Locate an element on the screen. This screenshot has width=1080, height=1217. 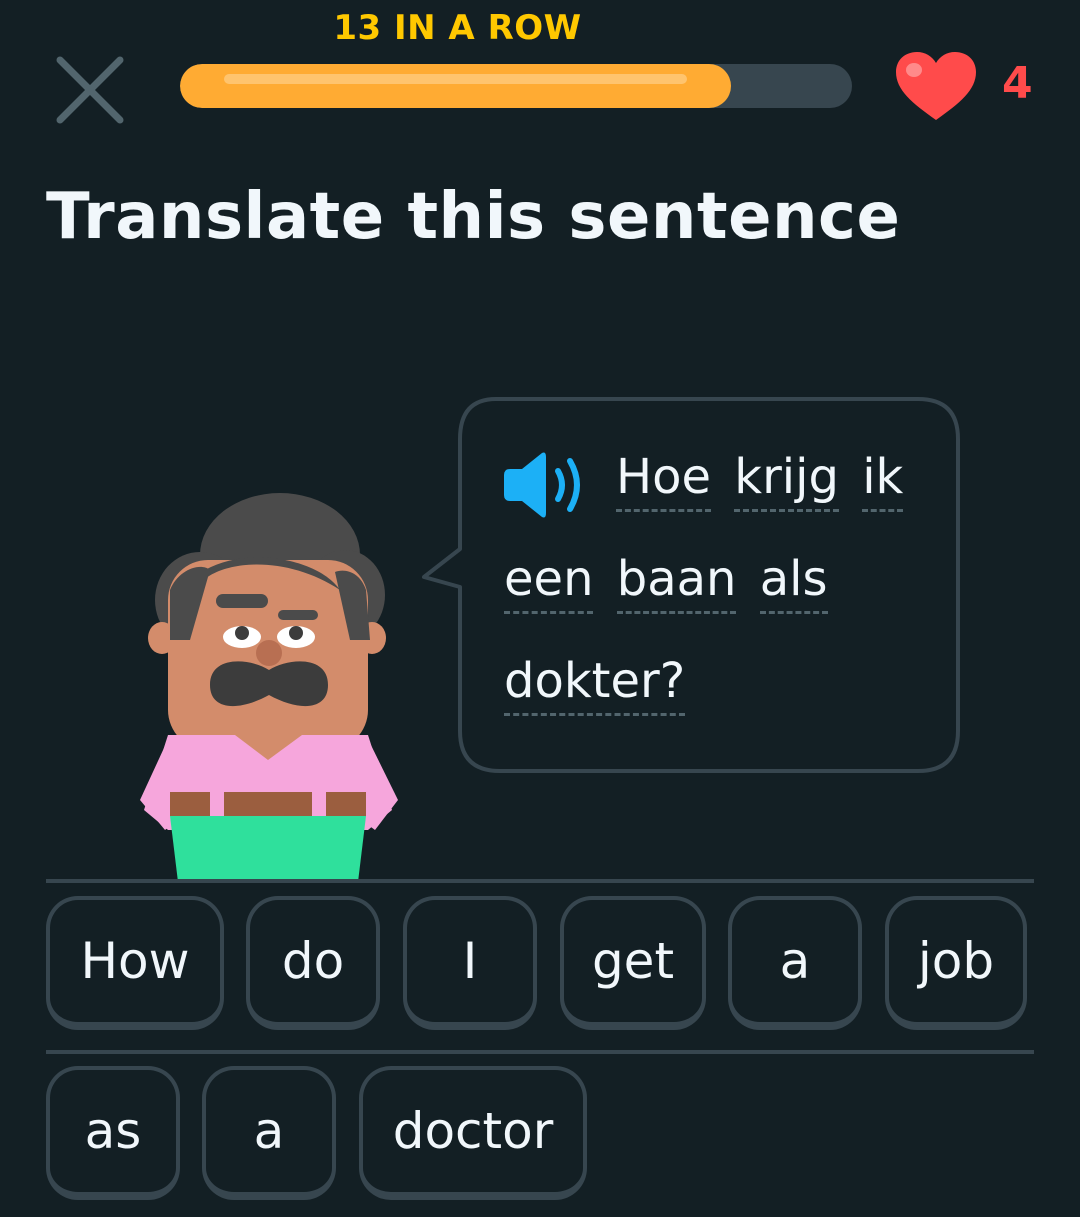
sentence-line-1: Hoe krijg ik is located at coordinates (760, 480).